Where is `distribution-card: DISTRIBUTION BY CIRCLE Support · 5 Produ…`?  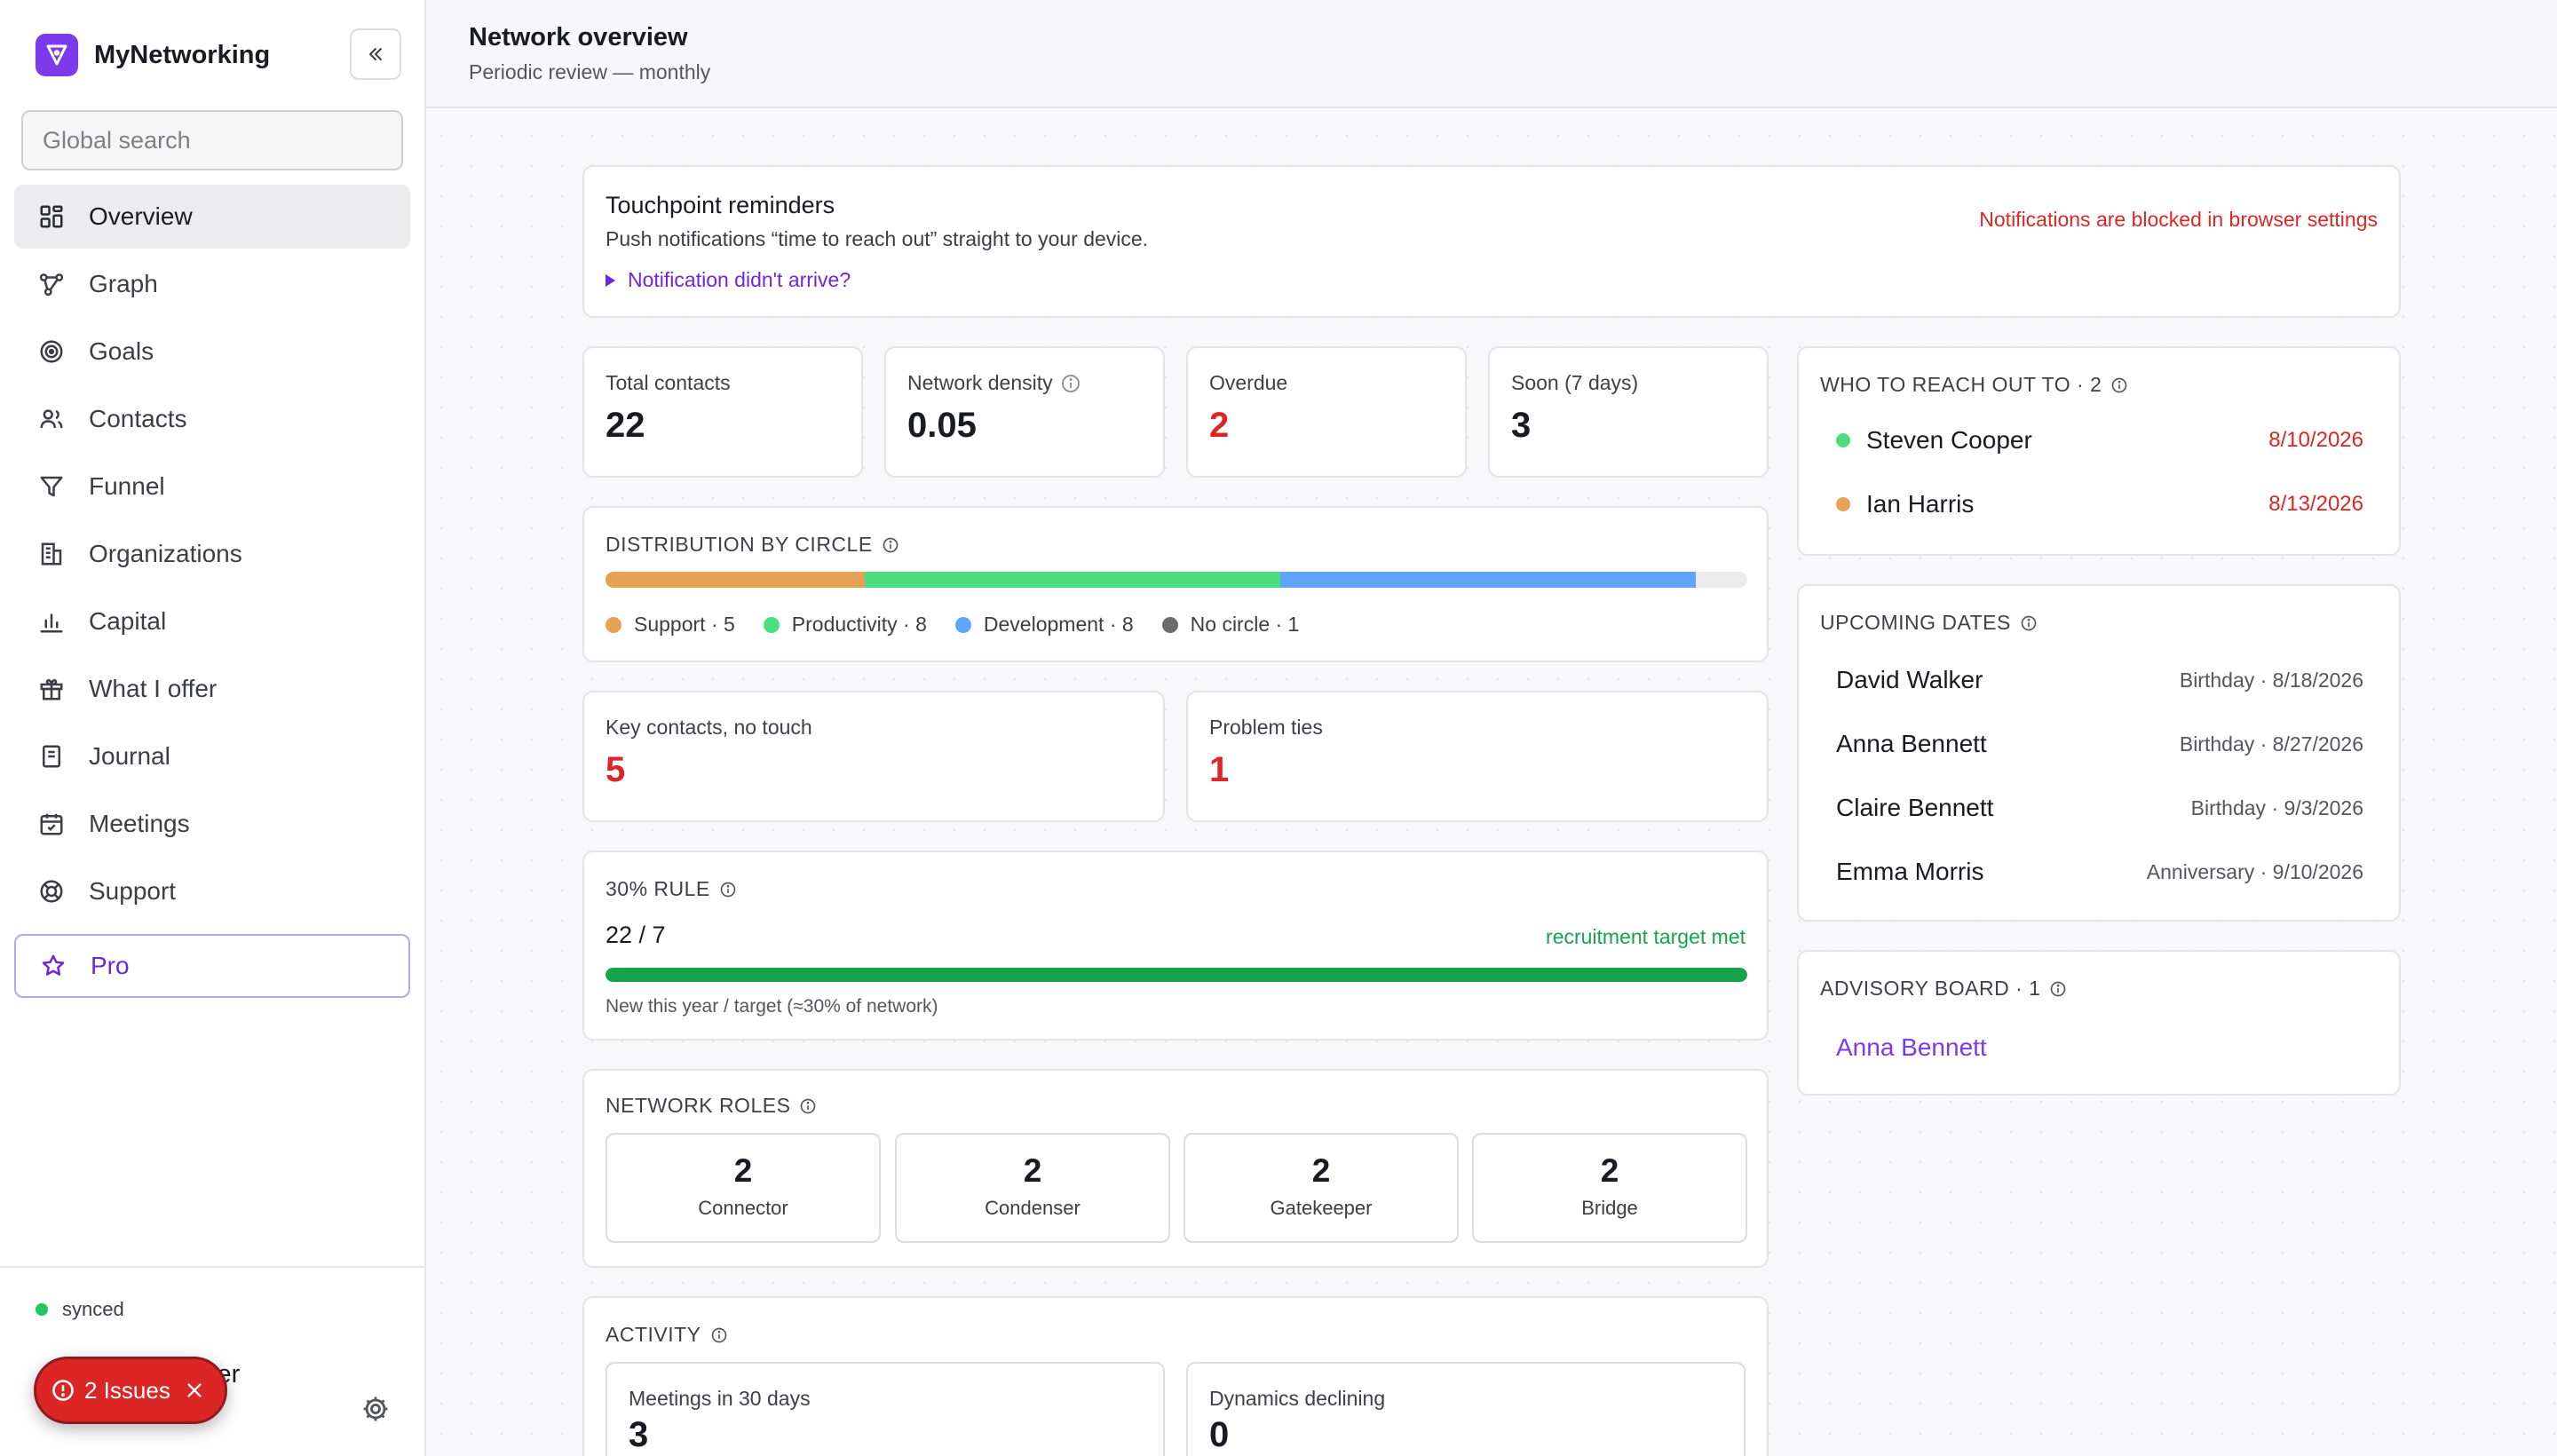 distribution-card: DISTRIBUTION BY CIRCLE Support · 5 Produ… is located at coordinates (1175, 584).